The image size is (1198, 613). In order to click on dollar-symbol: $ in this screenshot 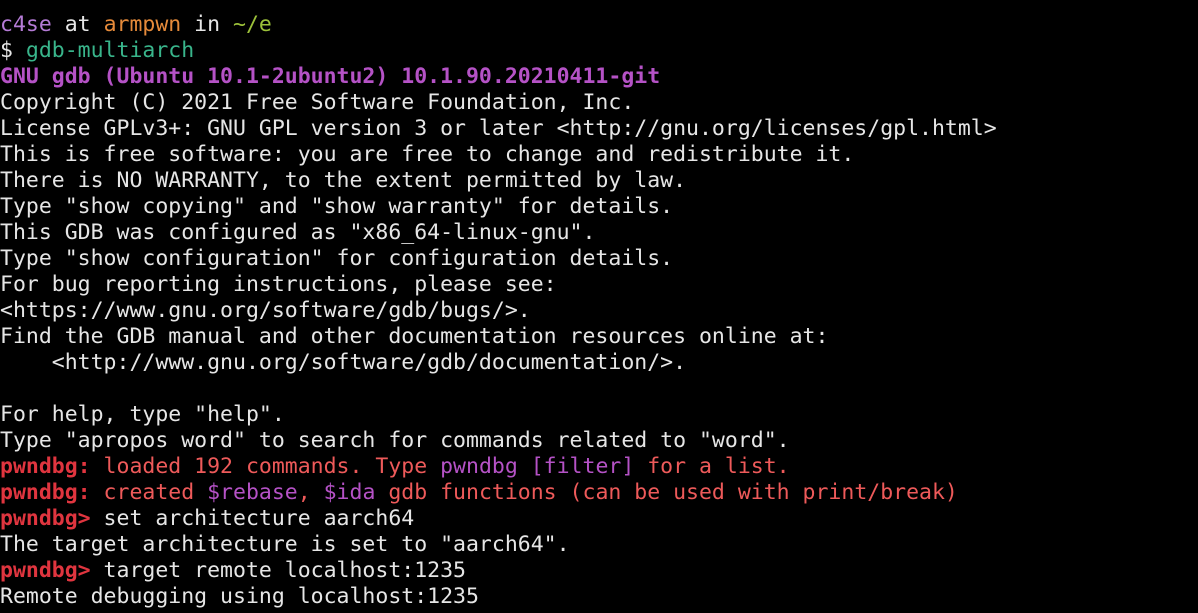, I will do `click(13, 50)`.